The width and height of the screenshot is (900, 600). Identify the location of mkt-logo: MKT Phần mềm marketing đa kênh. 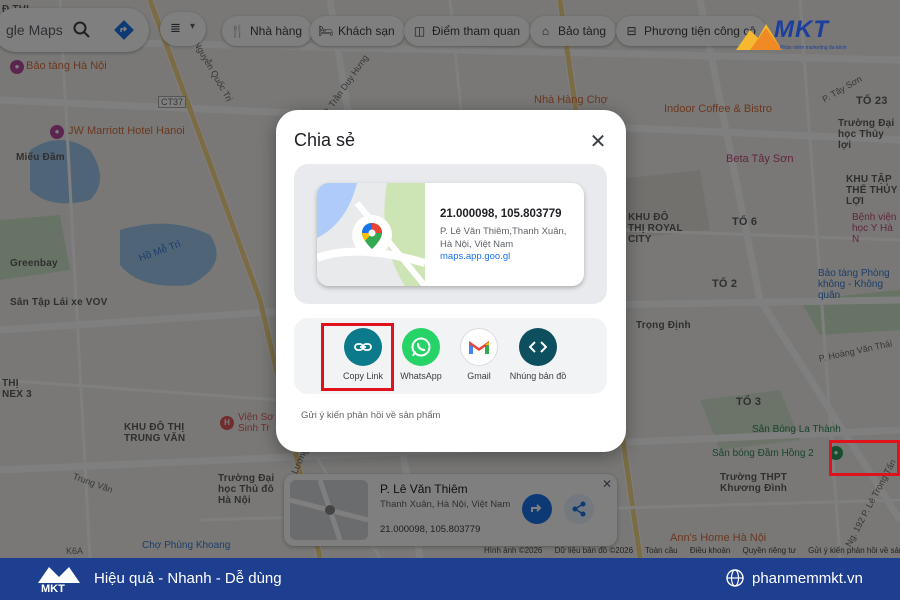
(811, 36).